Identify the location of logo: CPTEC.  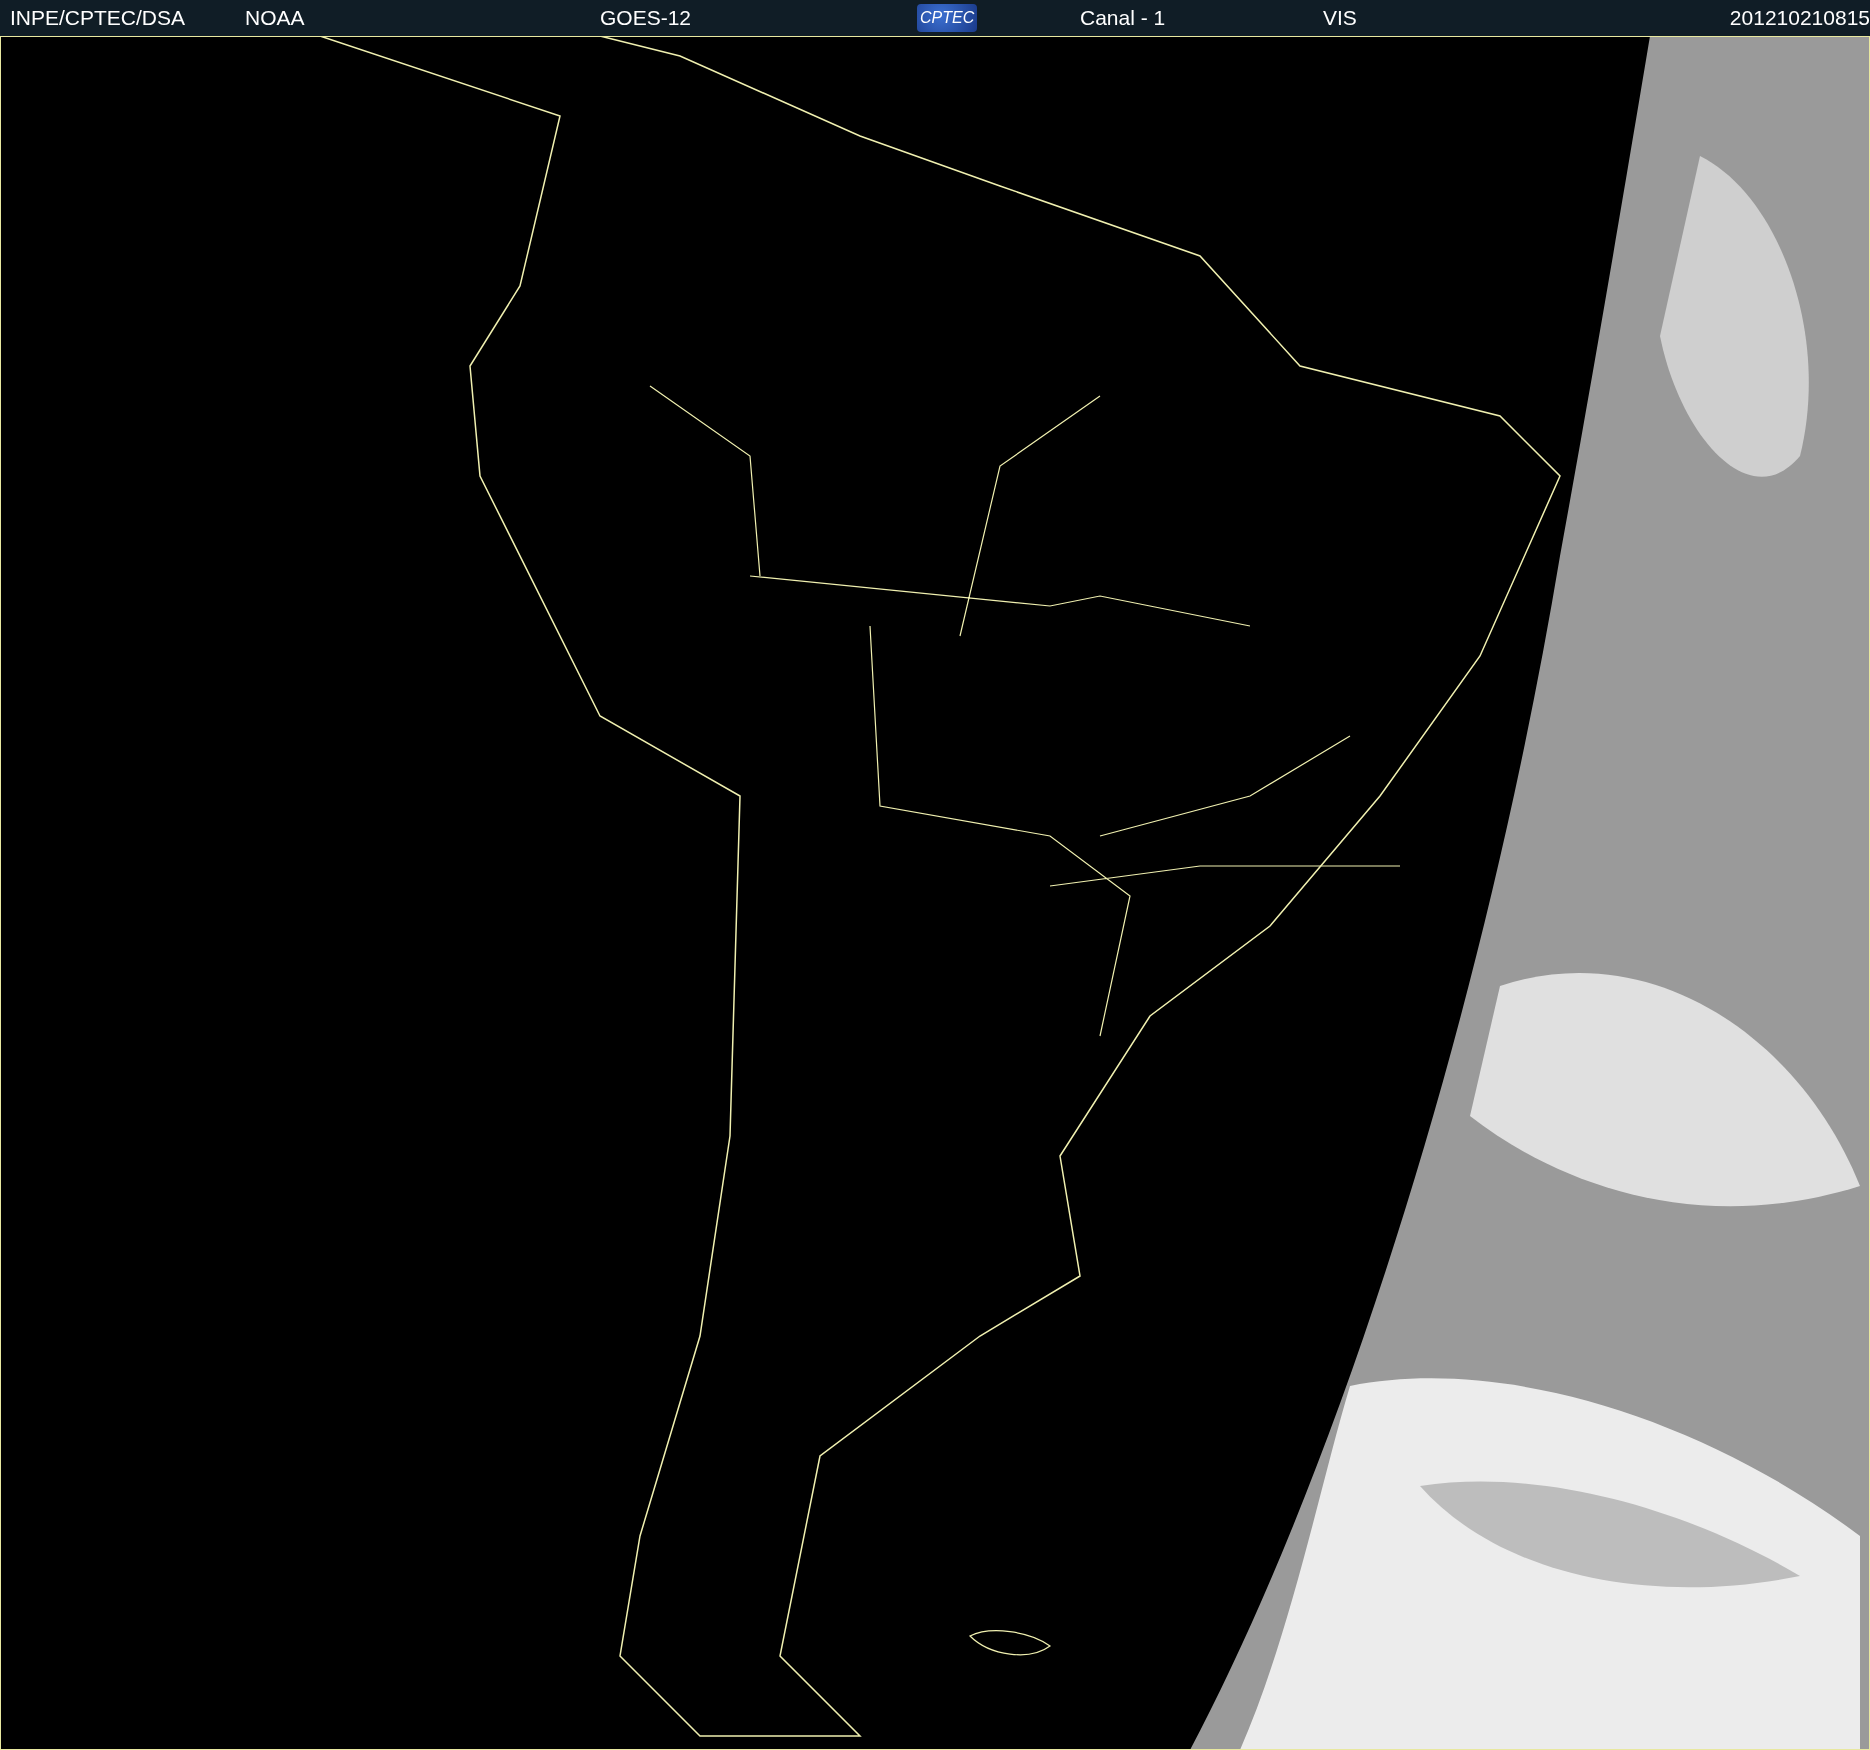
(947, 18).